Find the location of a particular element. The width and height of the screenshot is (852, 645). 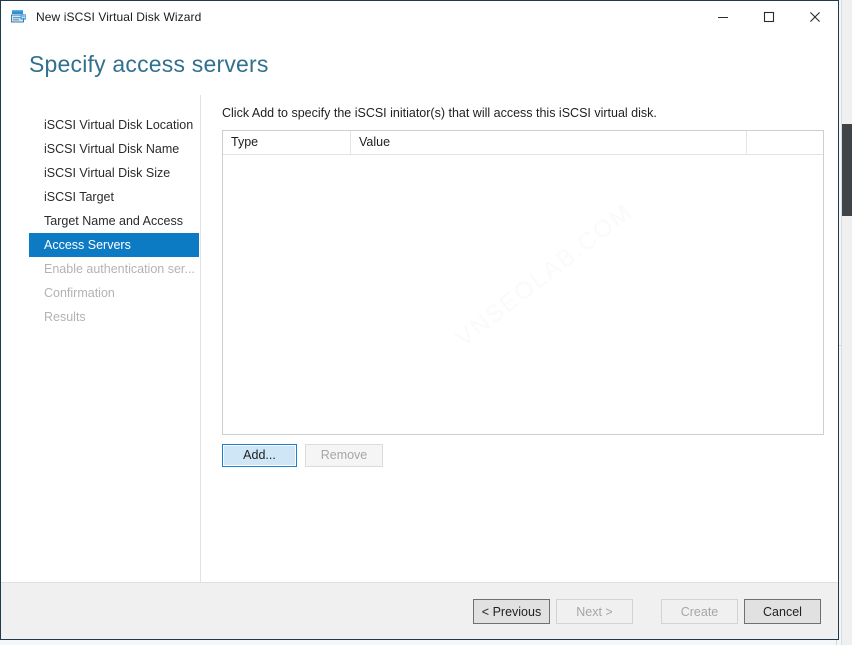

column-header-type: Type is located at coordinates (287, 142).